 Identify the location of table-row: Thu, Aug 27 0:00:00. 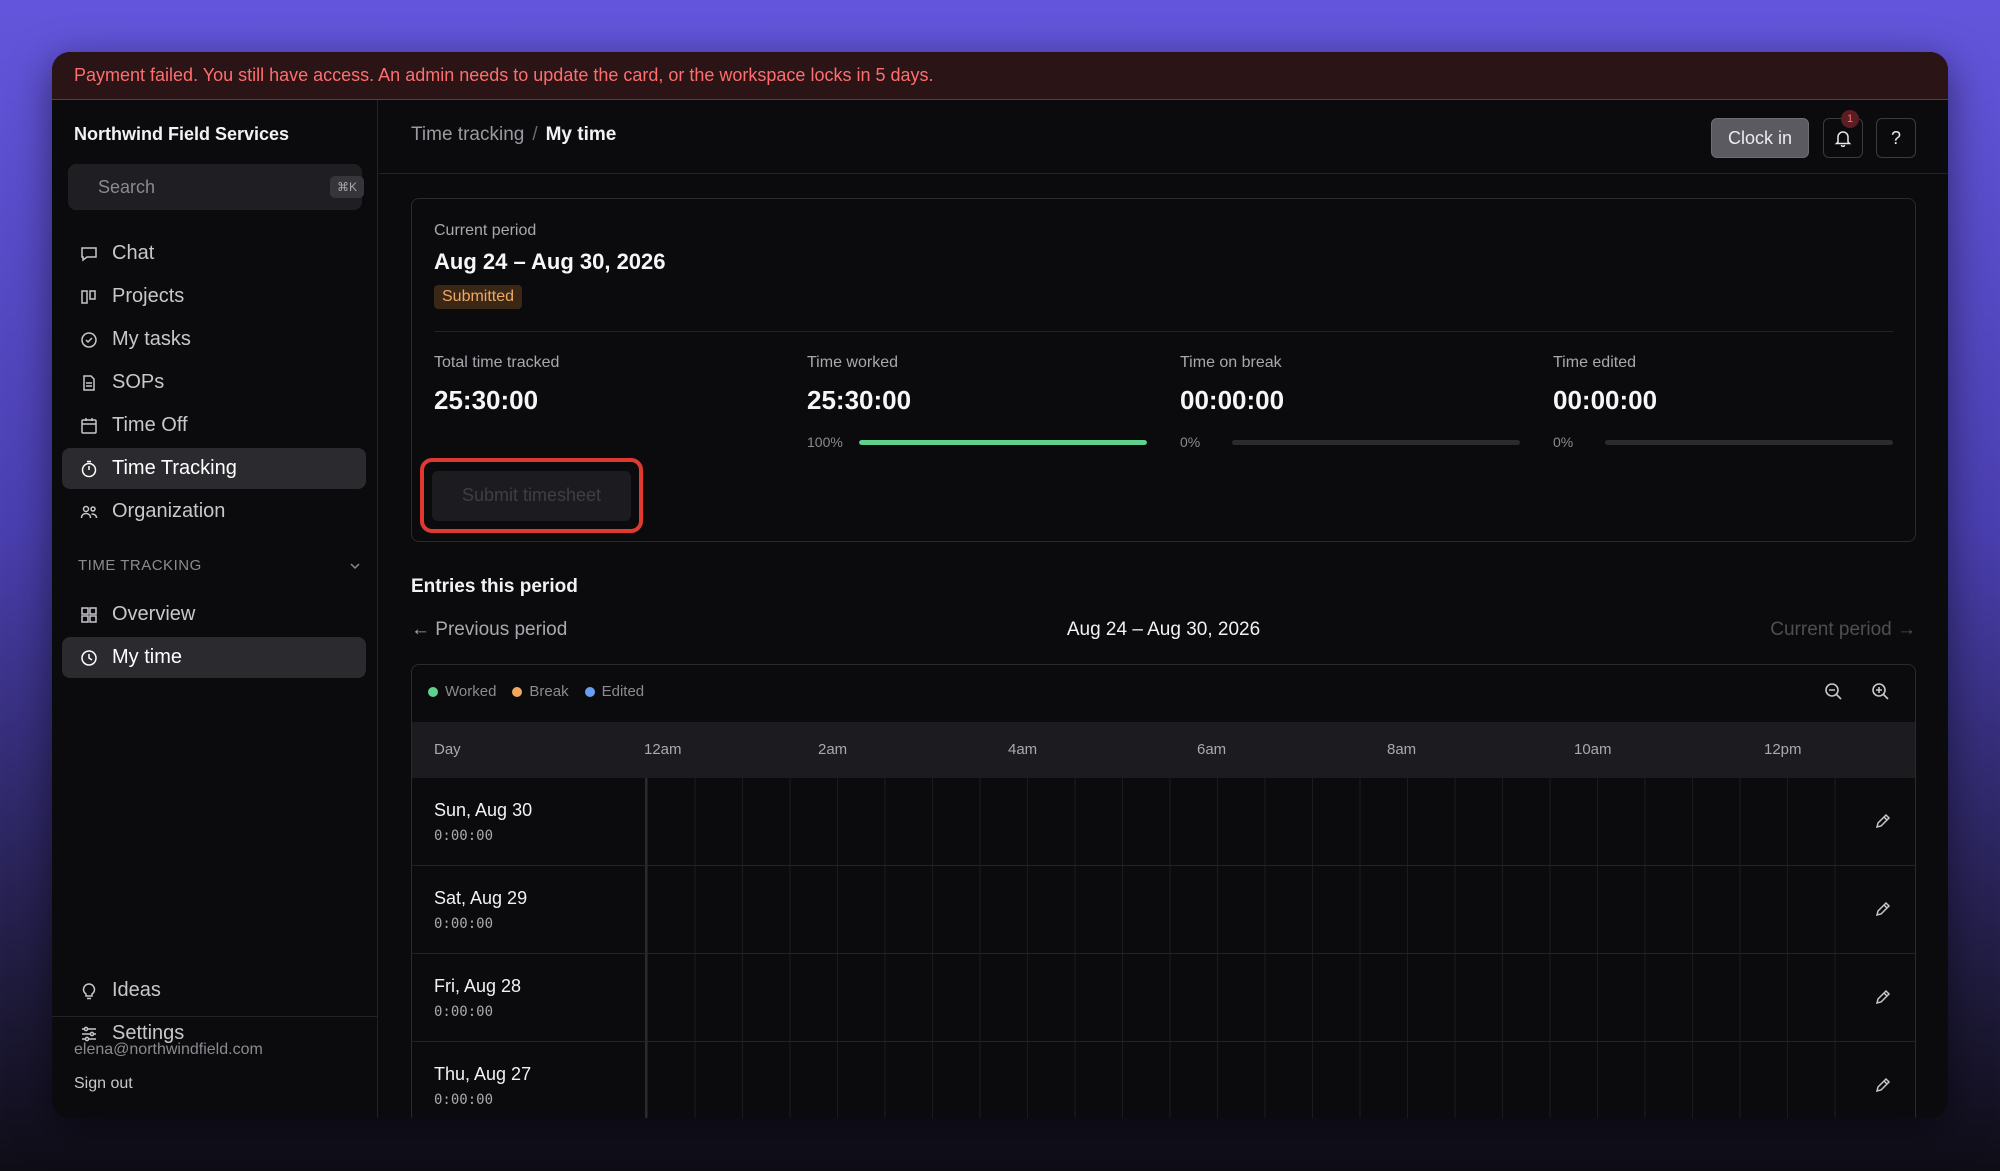
(1163, 1080).